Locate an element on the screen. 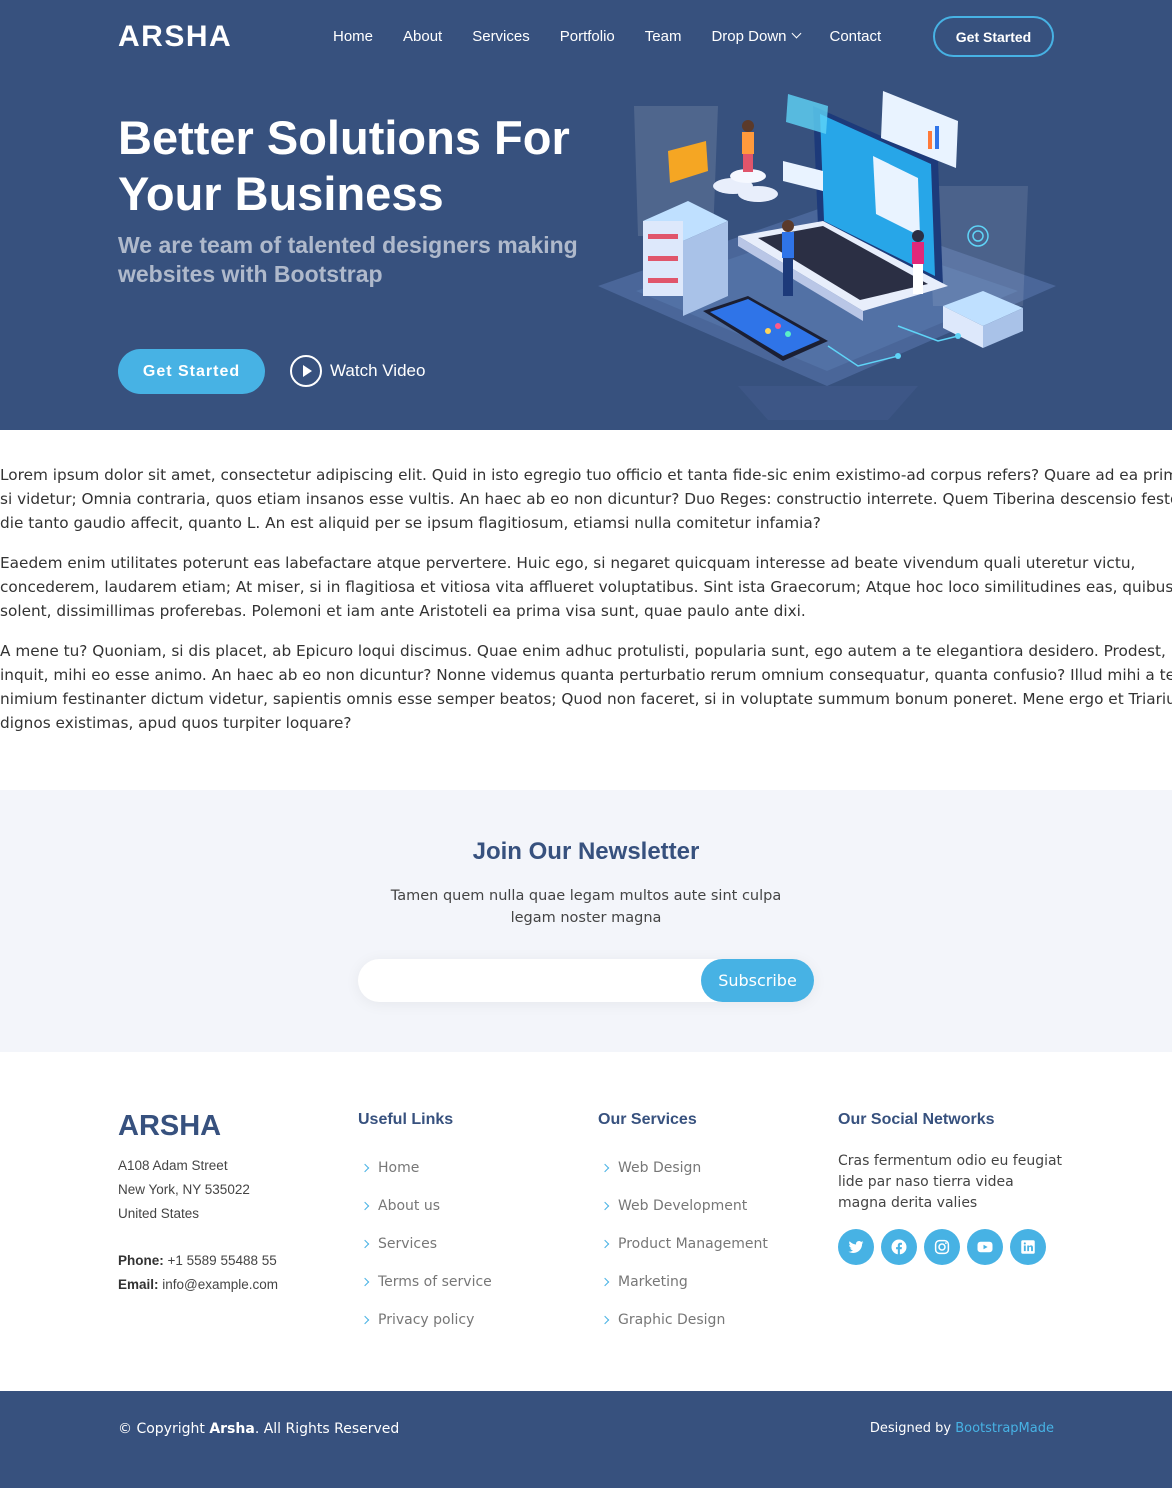  chevron-down-icon is located at coordinates (796, 33).